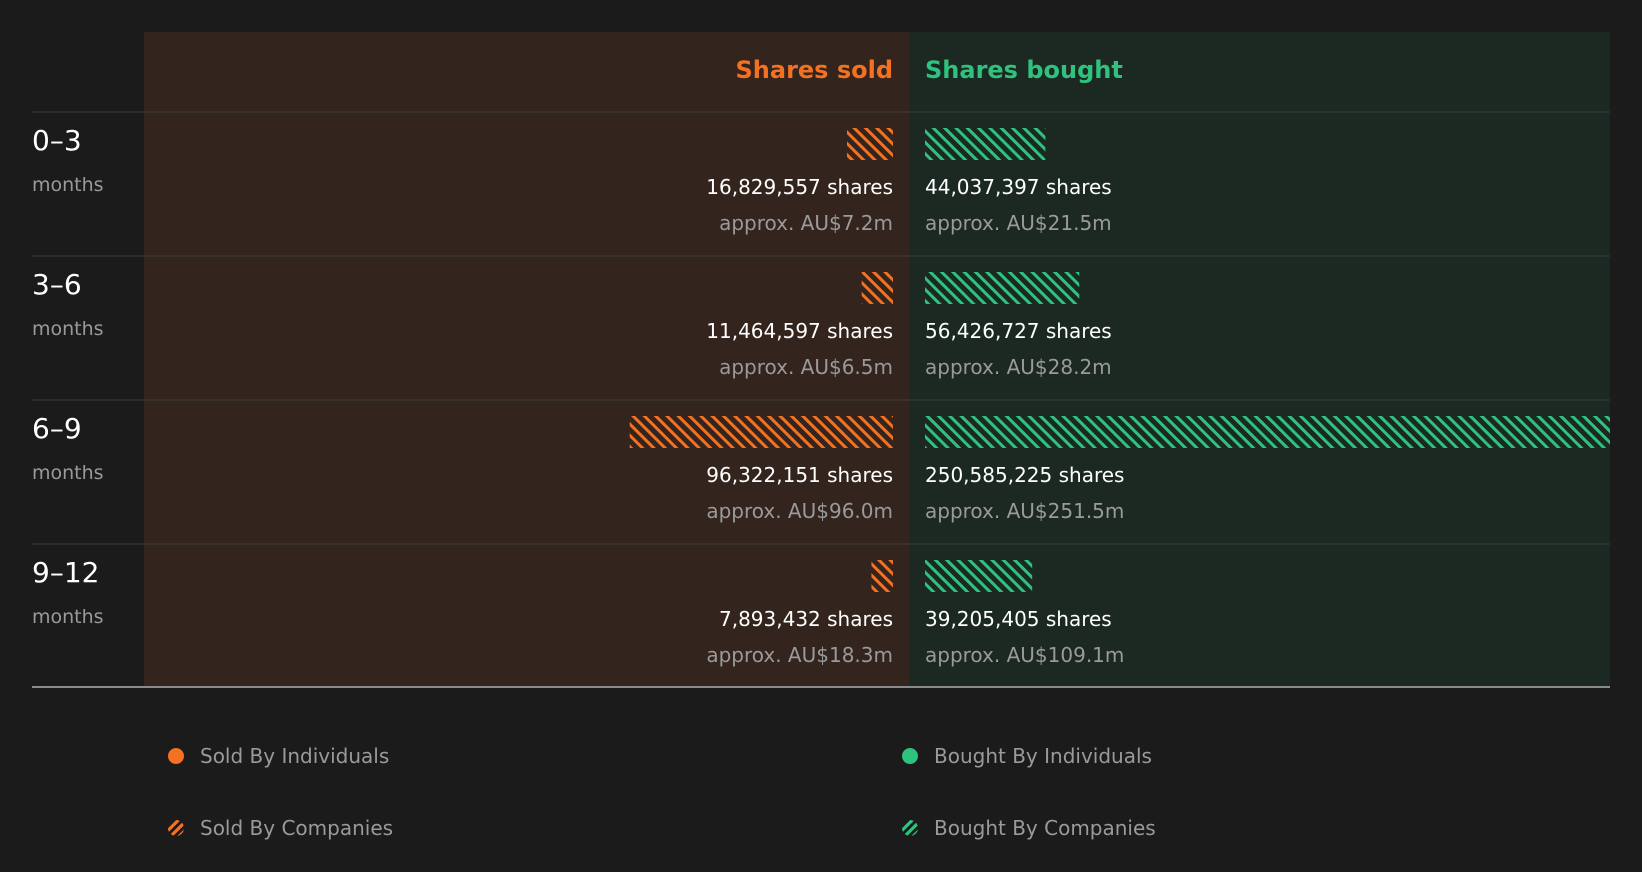 Image resolution: width=1642 pixels, height=872 pixels. I want to click on sold-value-label: approx. AU$6.5m, so click(806, 367).